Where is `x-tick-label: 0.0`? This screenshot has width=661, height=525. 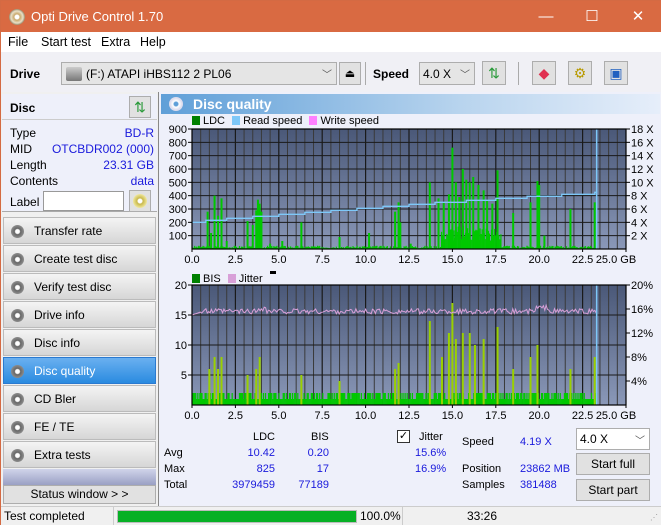 x-tick-label: 0.0 is located at coordinates (191, 259).